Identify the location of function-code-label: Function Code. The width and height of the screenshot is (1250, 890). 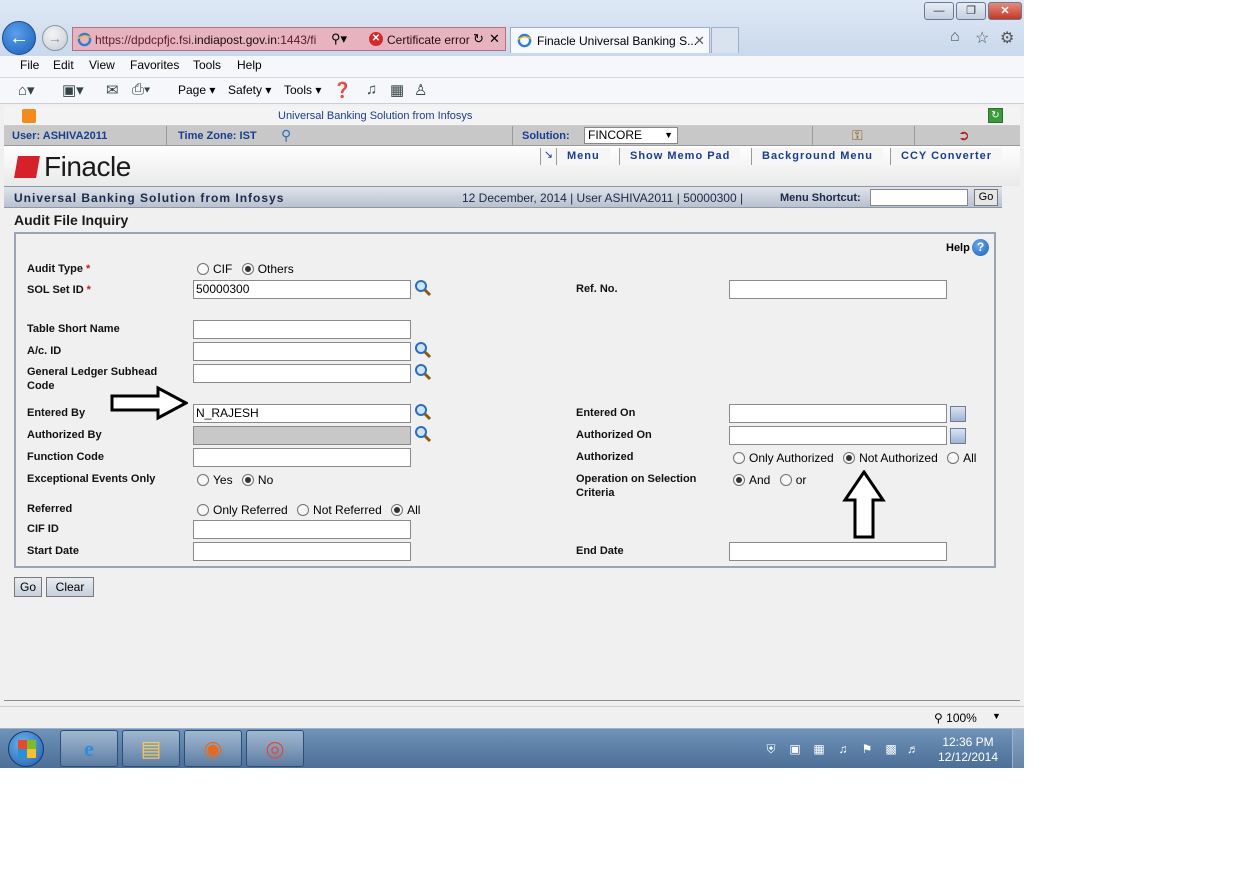
(65, 457).